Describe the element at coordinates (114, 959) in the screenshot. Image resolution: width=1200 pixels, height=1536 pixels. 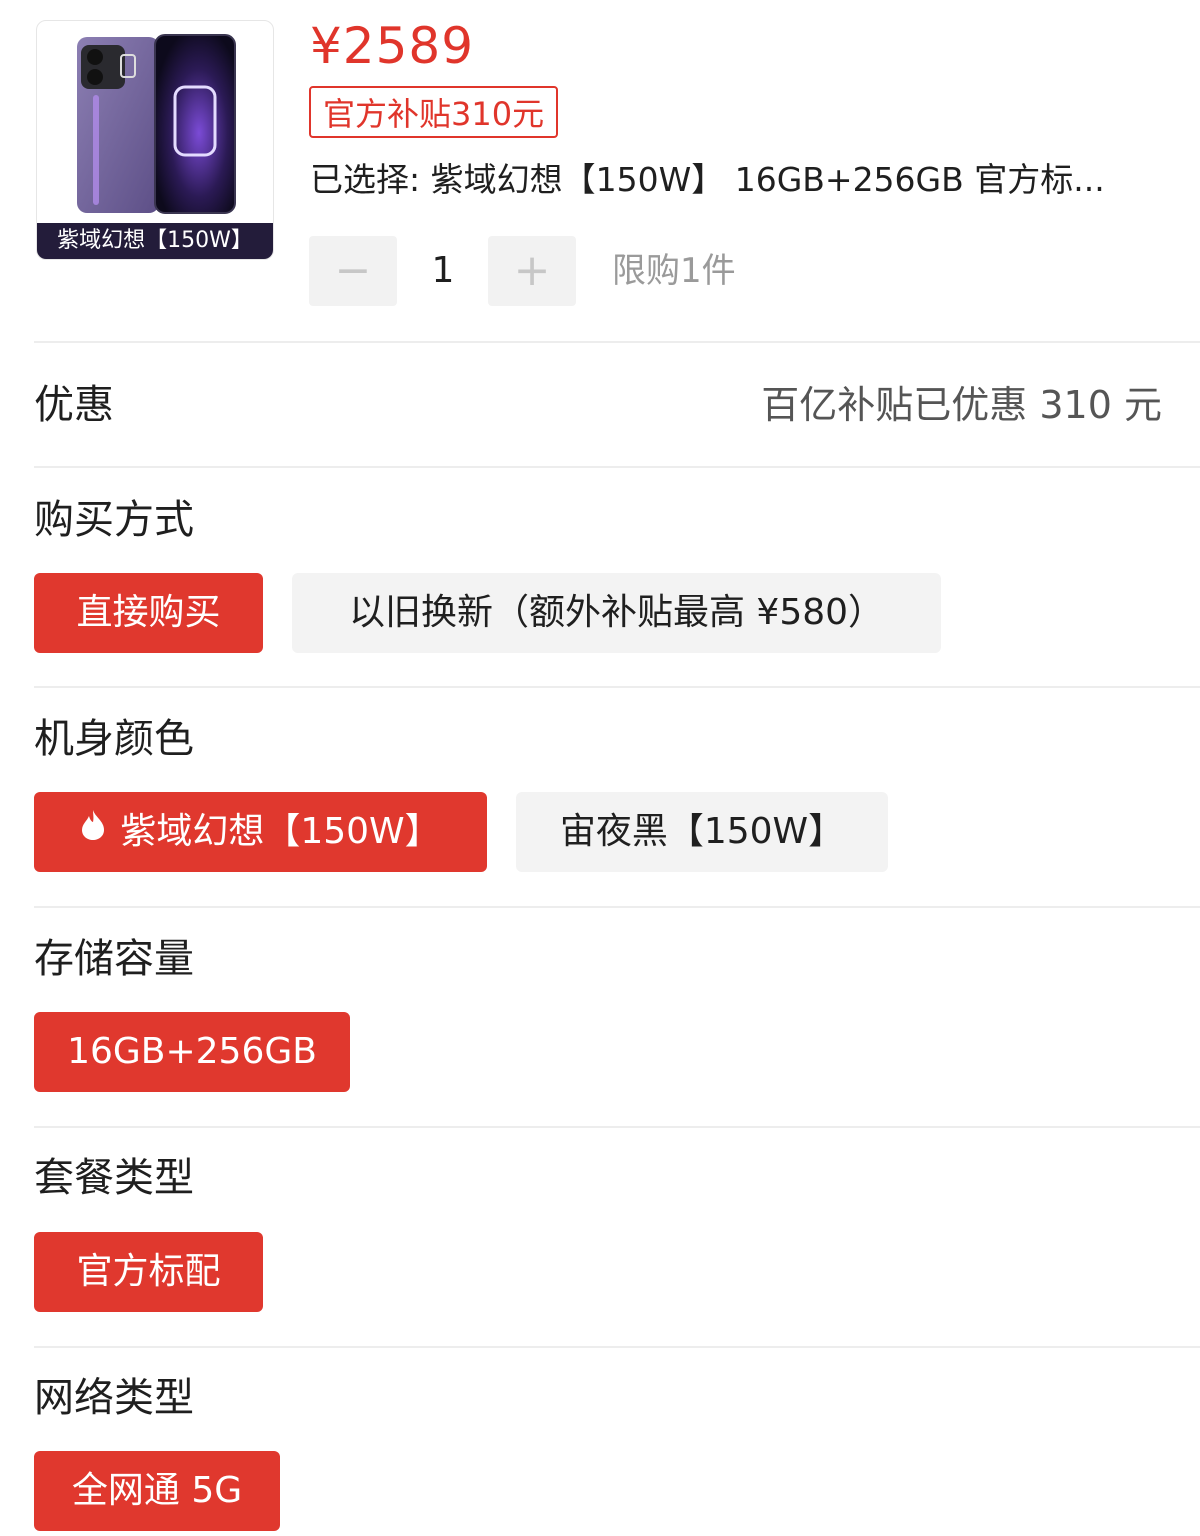
I see `storage-label: 存储容量` at that location.